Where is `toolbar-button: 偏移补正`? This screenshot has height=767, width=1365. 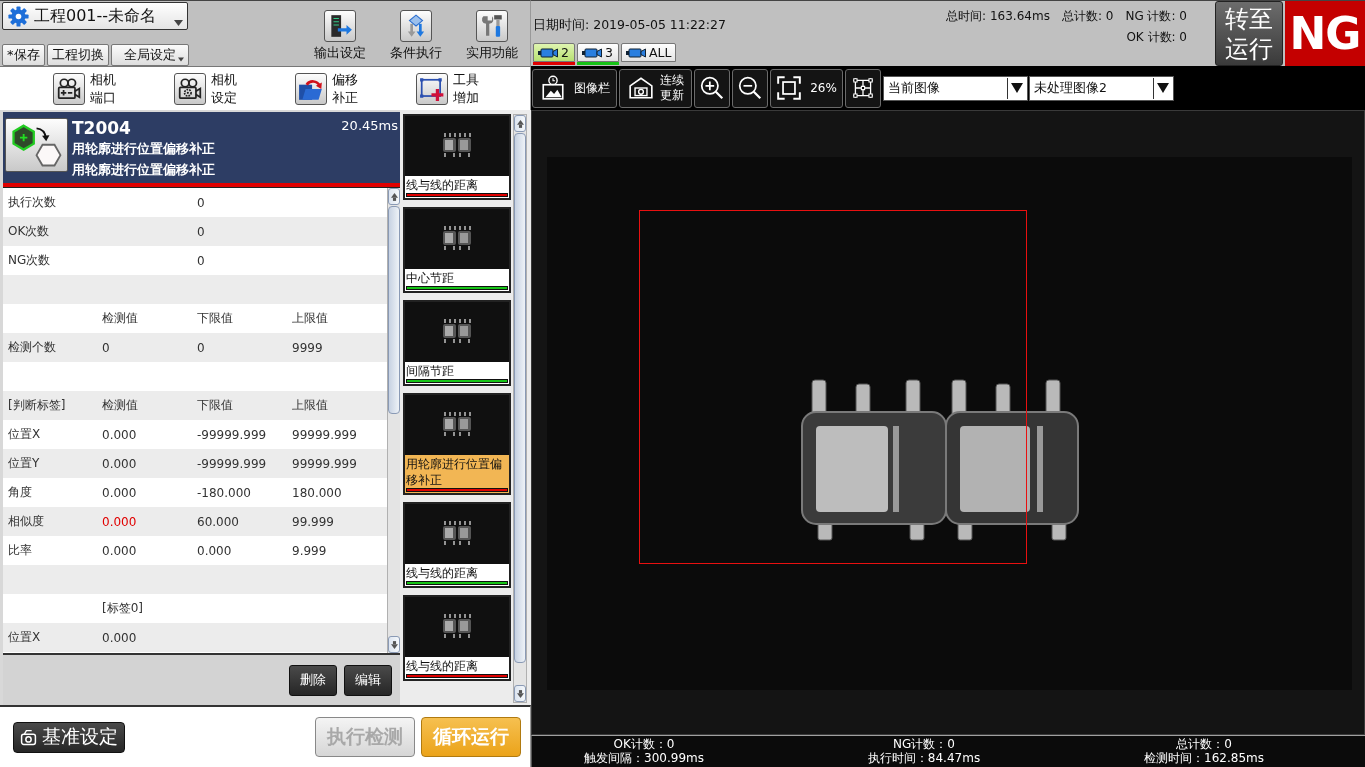
toolbar-button: 偏移补正 is located at coordinates (326, 88).